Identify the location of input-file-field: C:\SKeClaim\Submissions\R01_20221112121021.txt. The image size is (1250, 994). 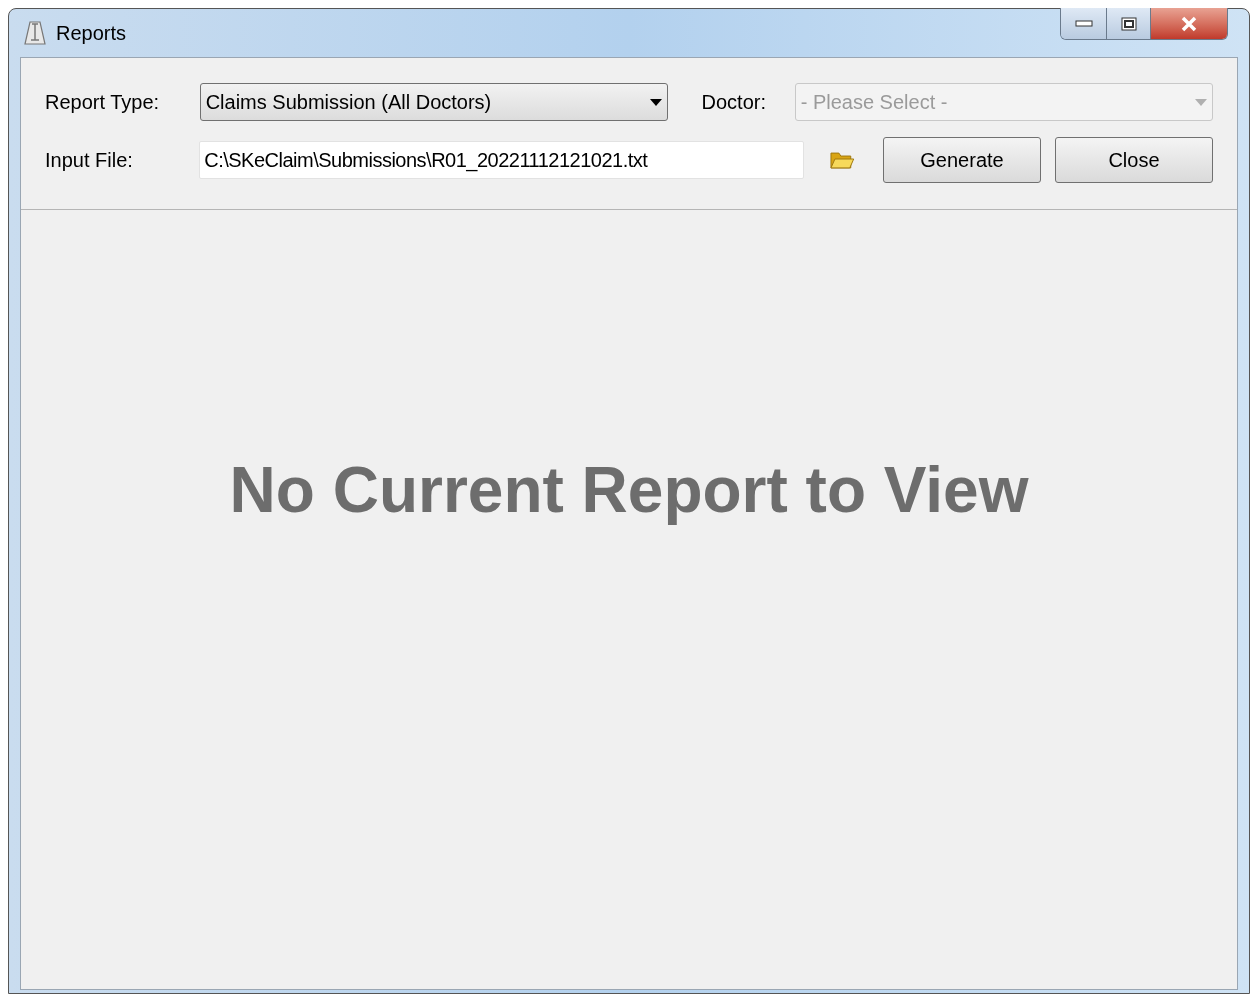
(502, 160).